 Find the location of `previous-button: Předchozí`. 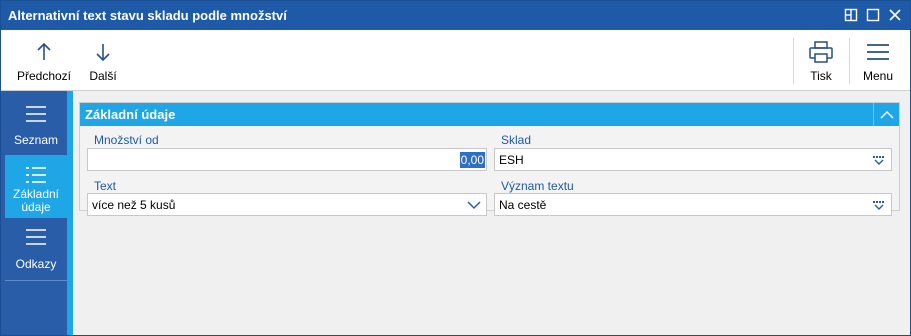

previous-button: Předchozí is located at coordinates (44, 60).